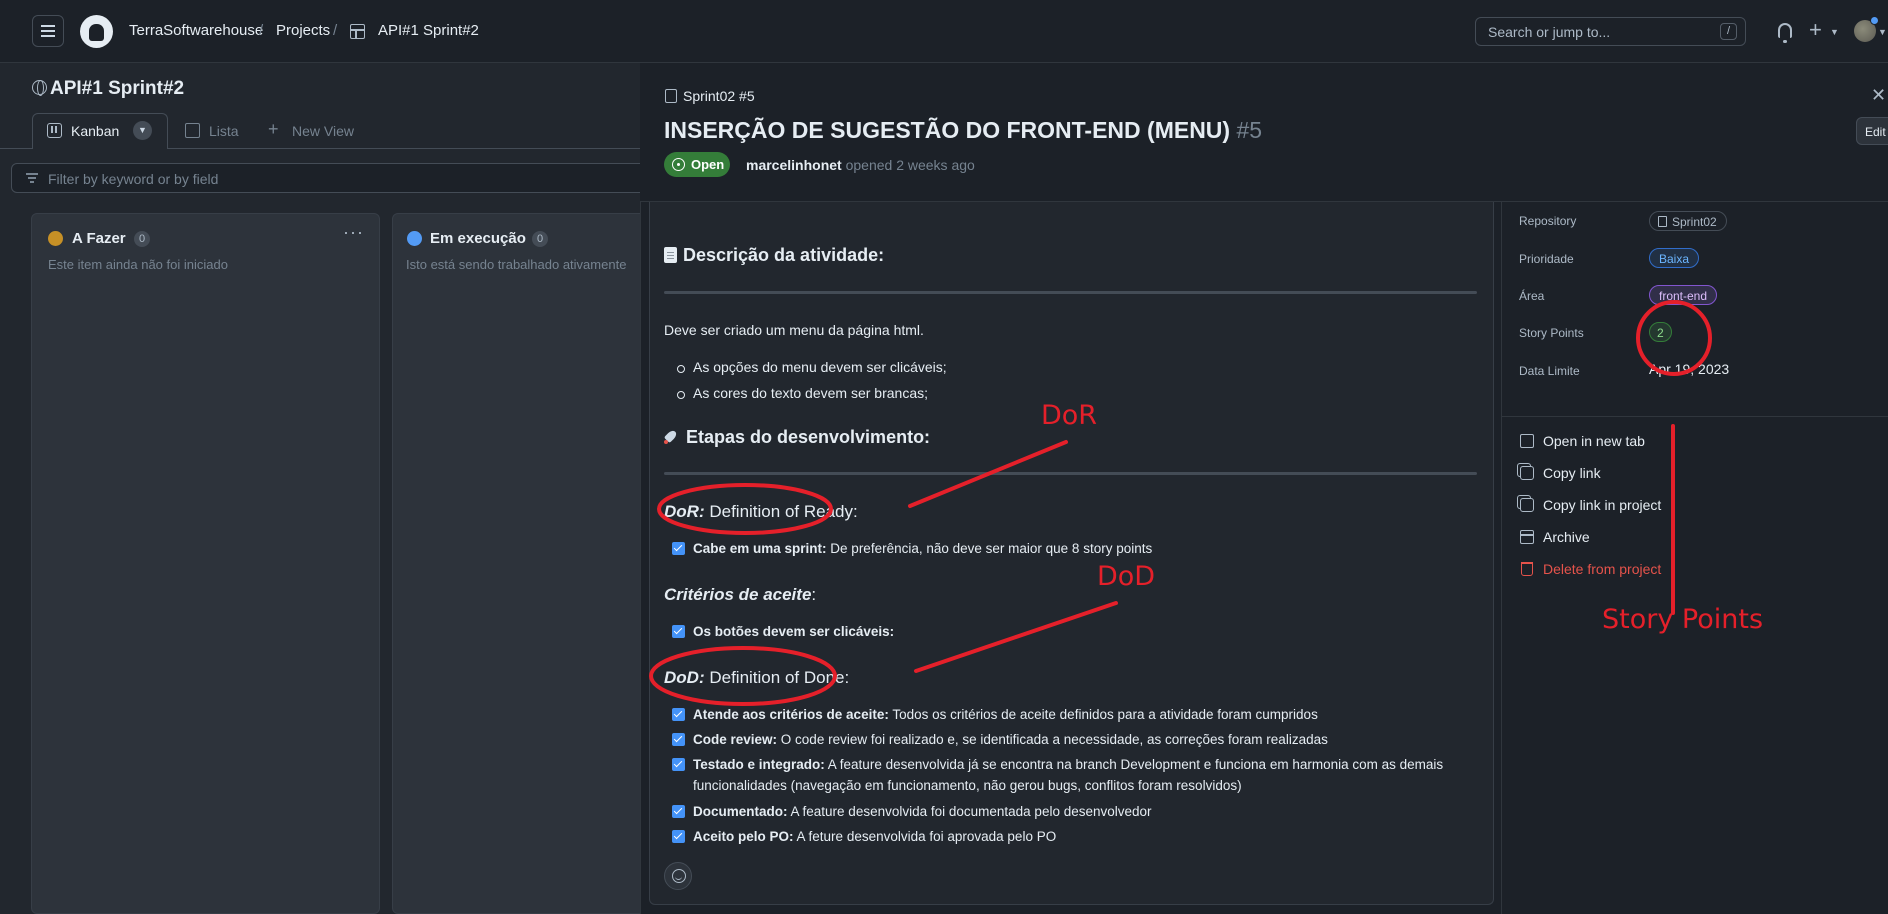 Image resolution: width=1888 pixels, height=914 pixels. Describe the element at coordinates (757, 677) in the screenshot. I see `dod-heading: DoD: Definition of Done:` at that location.